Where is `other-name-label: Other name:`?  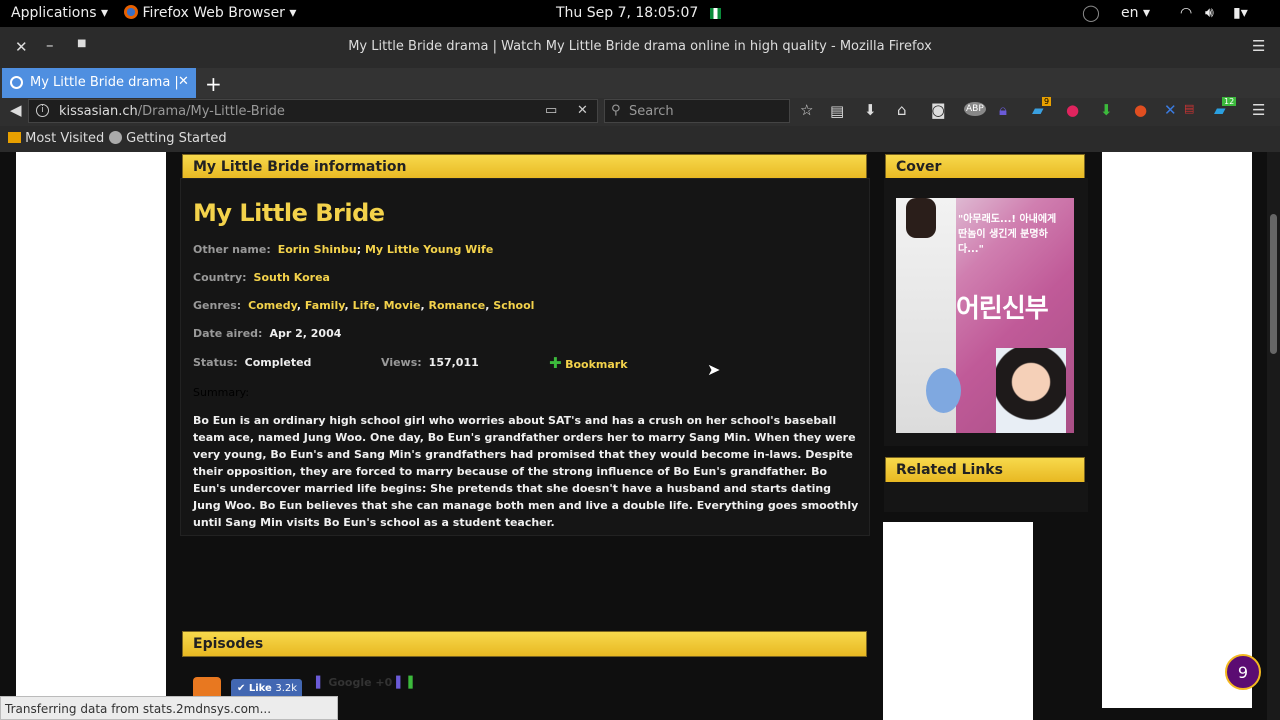 other-name-label: Other name: is located at coordinates (232, 249).